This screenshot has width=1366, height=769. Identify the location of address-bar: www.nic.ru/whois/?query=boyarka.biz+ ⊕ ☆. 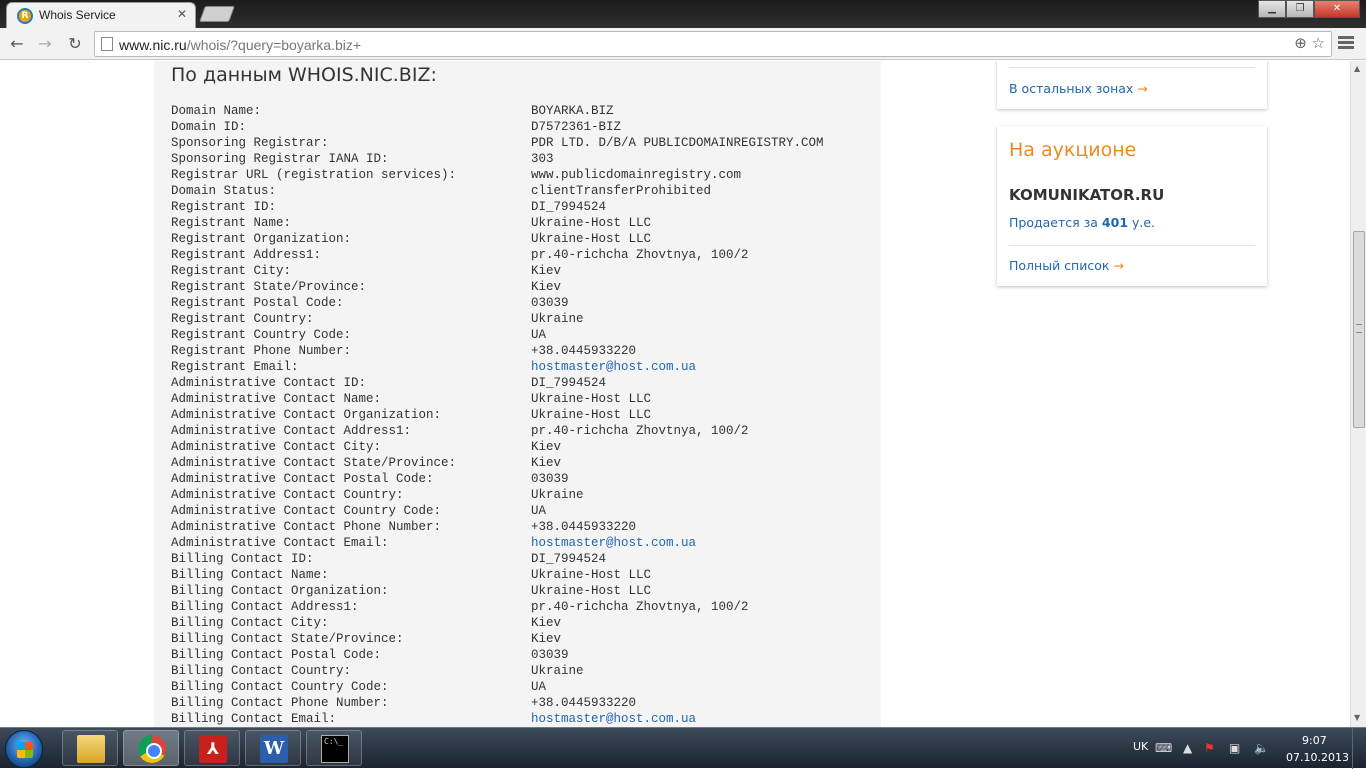
(713, 44).